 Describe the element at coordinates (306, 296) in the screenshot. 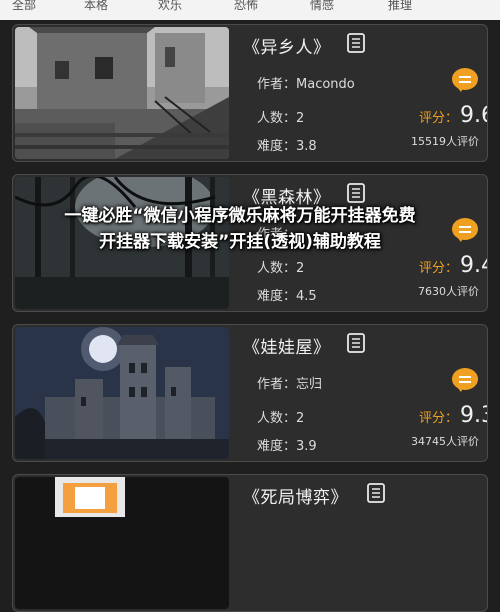

I see `difficulty-value: 4.5` at that location.